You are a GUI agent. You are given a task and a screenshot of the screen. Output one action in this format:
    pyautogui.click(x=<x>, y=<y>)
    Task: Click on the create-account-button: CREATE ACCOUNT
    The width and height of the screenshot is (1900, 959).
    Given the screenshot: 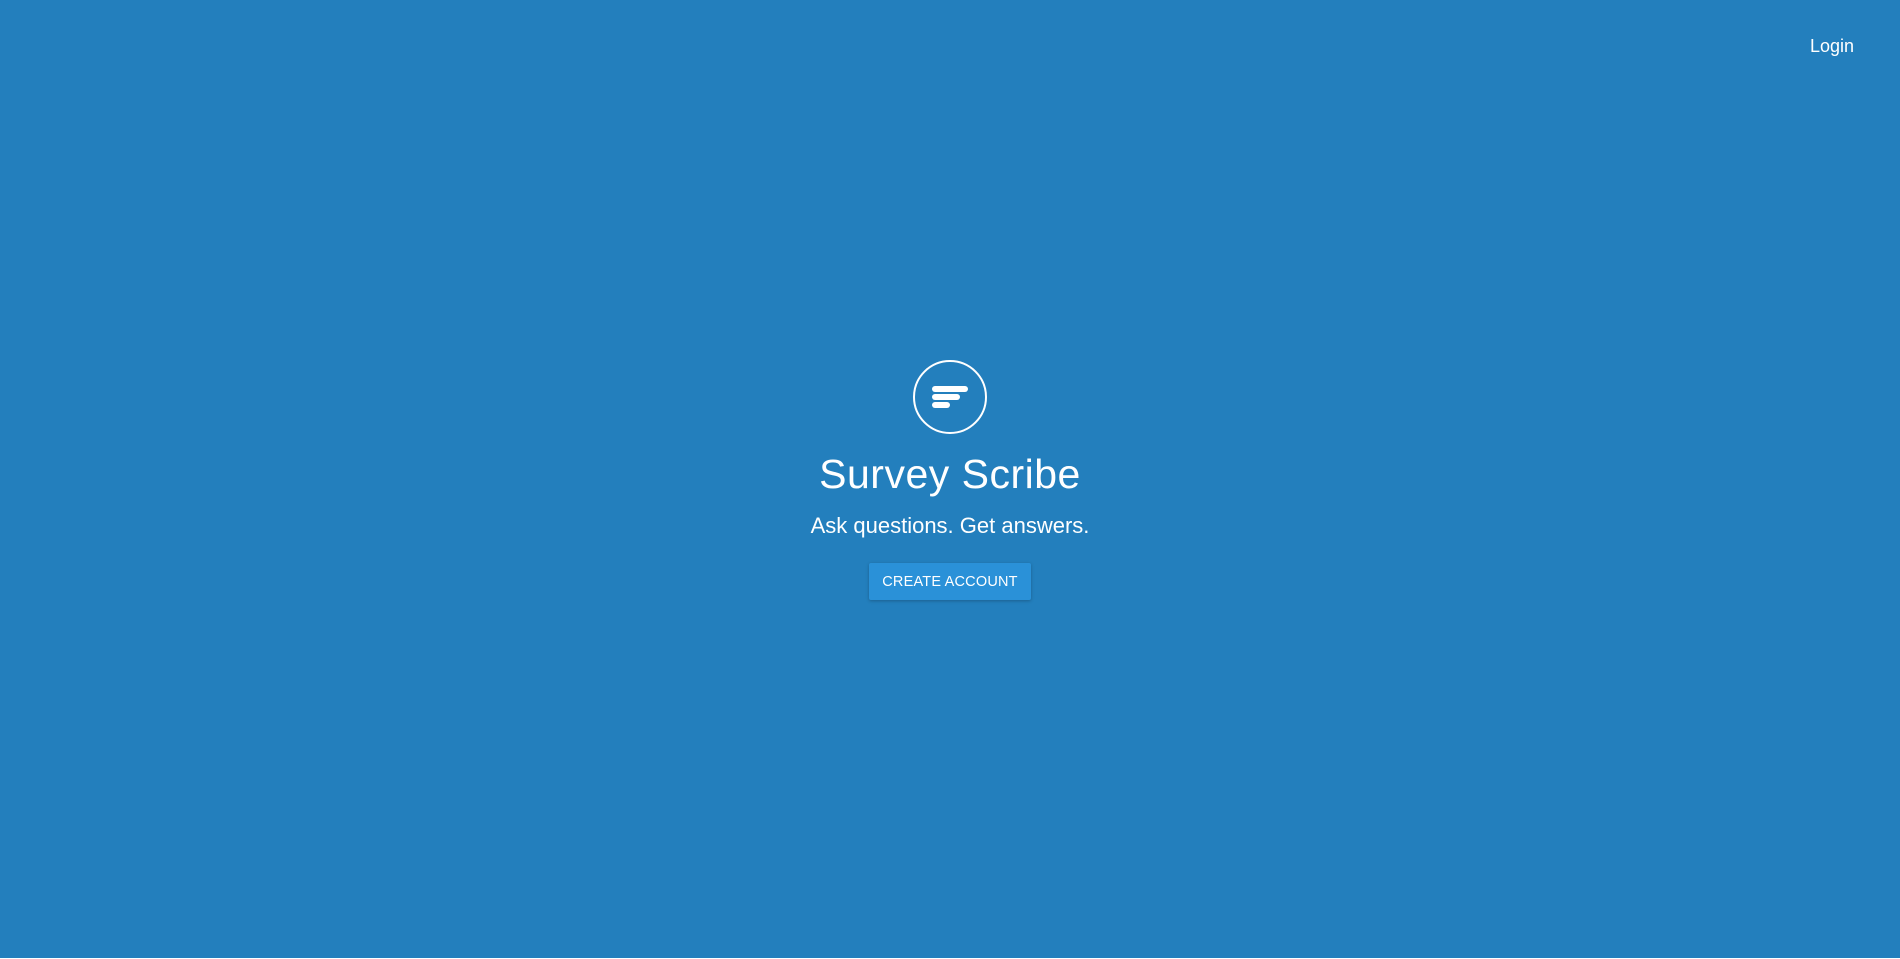 What is the action you would take?
    pyautogui.click(x=950, y=582)
    